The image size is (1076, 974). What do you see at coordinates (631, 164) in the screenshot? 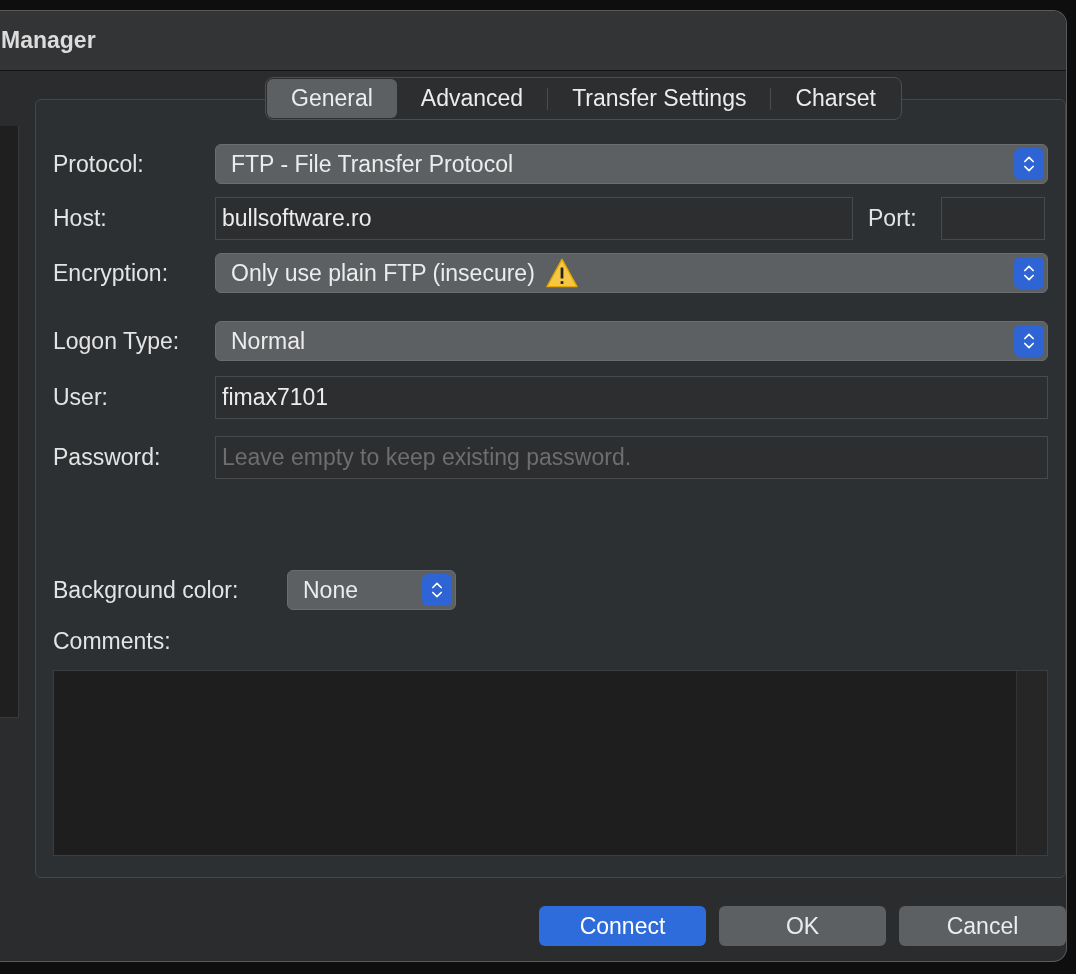
I see `protocol-select: FTP - File Transfer Protocol` at bounding box center [631, 164].